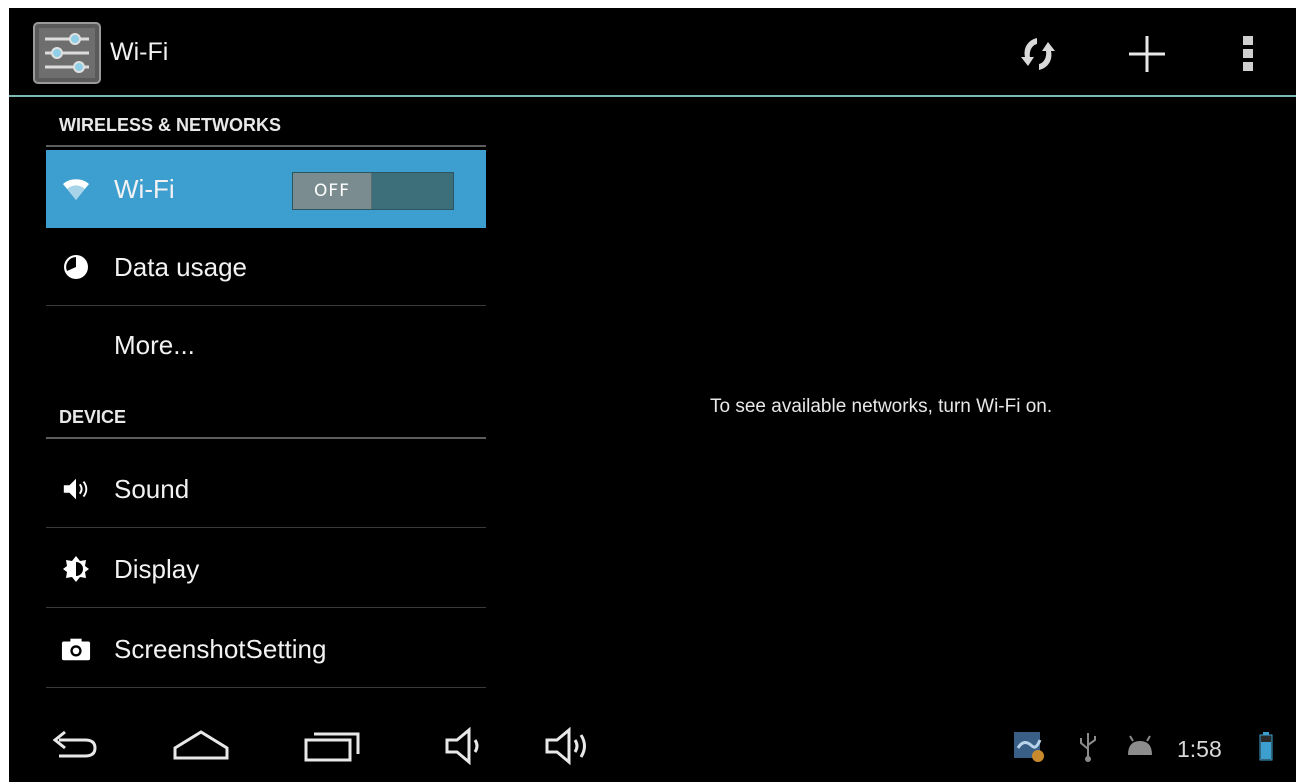  I want to click on battery-icon, so click(1266, 746).